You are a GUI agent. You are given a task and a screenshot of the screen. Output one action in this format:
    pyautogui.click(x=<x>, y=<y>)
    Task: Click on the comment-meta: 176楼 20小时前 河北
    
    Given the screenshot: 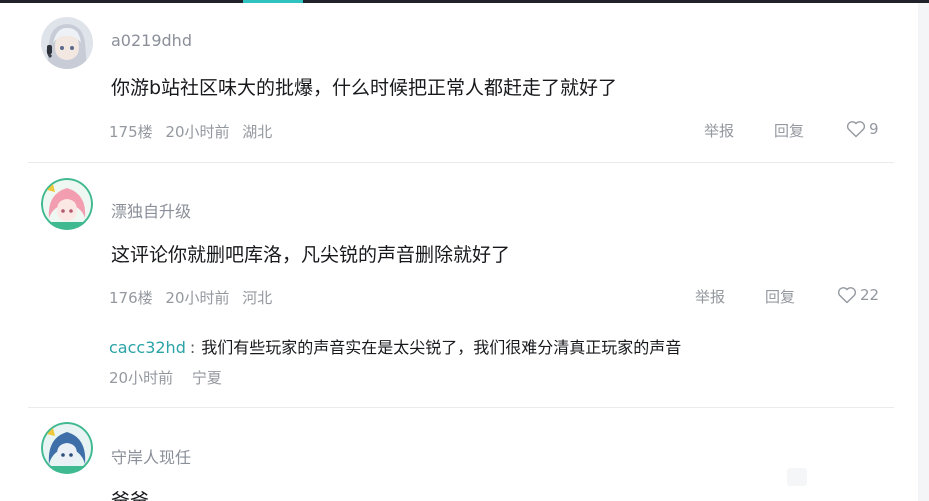 What is the action you would take?
    pyautogui.click(x=194, y=297)
    